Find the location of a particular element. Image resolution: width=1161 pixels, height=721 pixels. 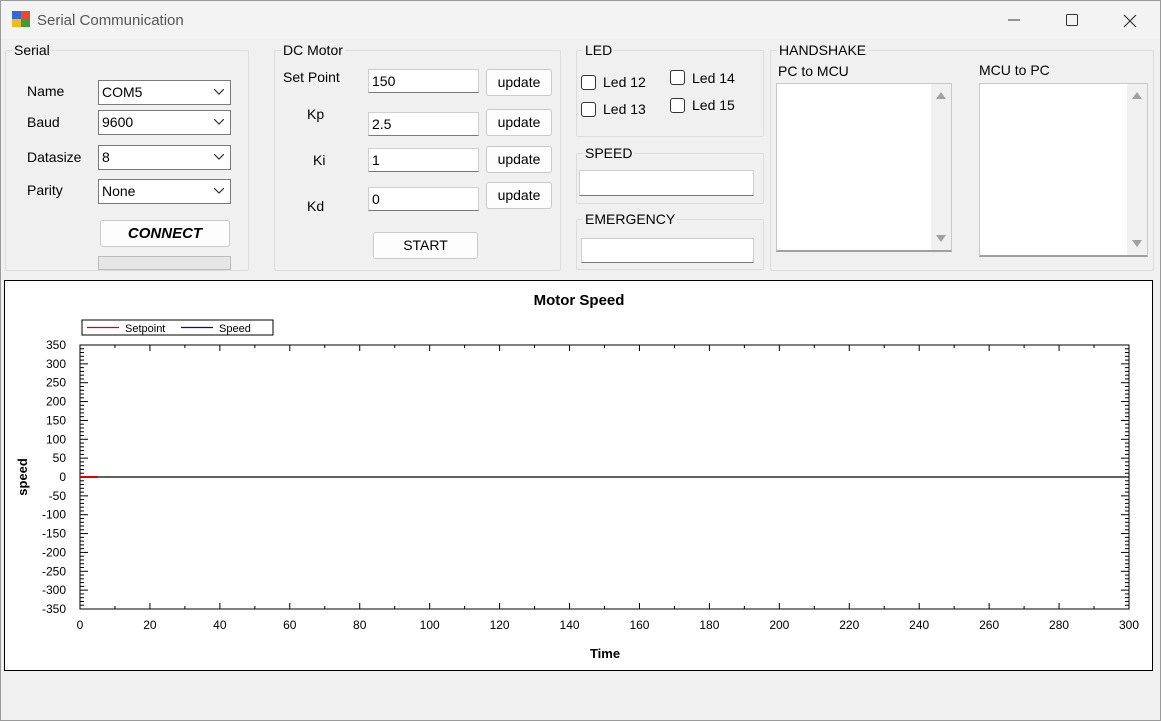

x-tick-label: 300 is located at coordinates (1129, 625).